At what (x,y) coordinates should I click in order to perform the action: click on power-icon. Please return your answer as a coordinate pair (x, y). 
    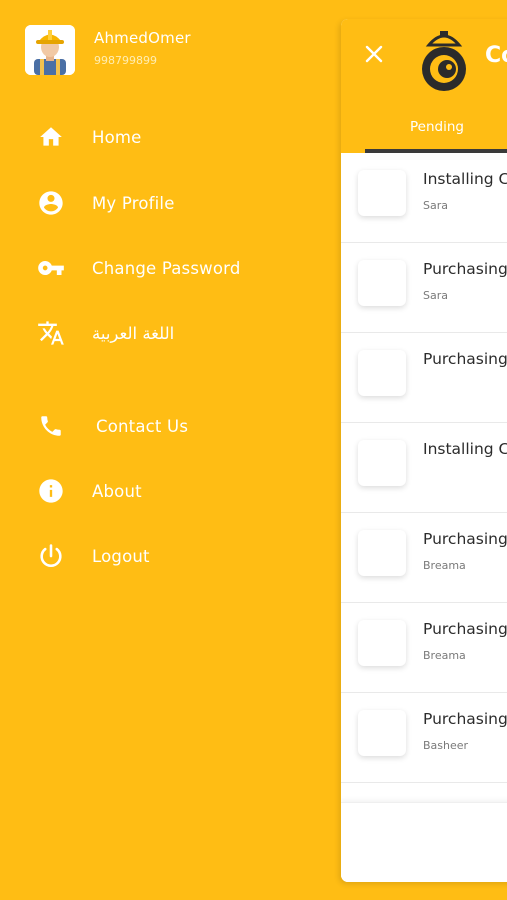
    Looking at the image, I should click on (51, 556).